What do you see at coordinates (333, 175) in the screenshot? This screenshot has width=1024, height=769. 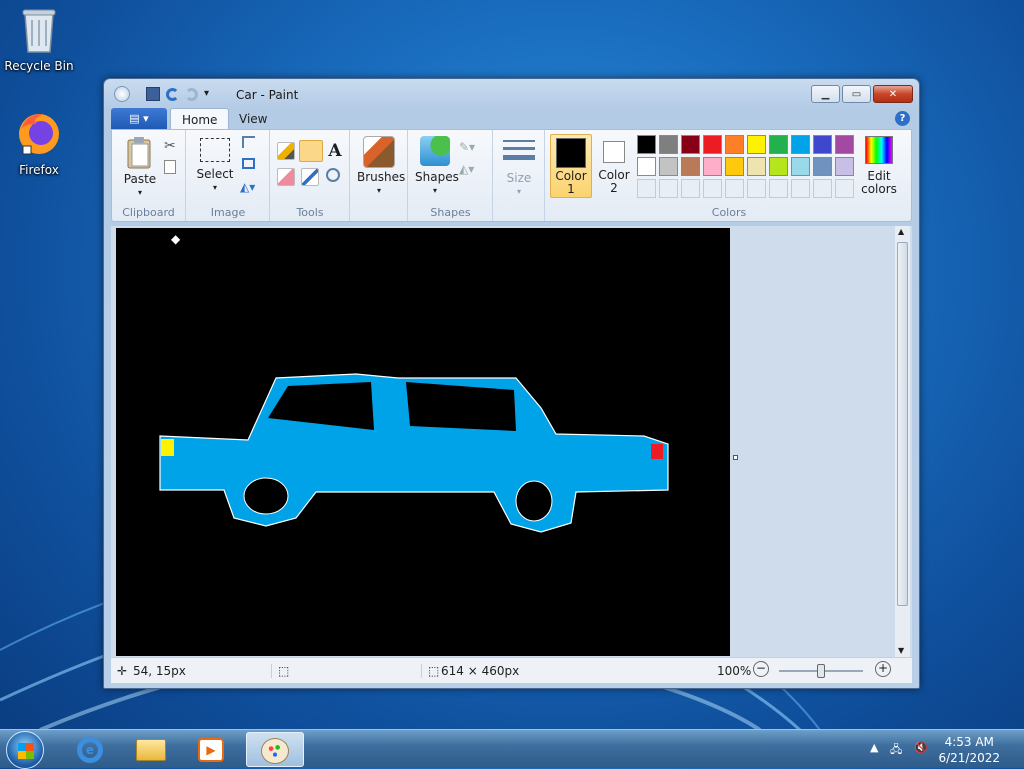 I see `magnifier-icon` at bounding box center [333, 175].